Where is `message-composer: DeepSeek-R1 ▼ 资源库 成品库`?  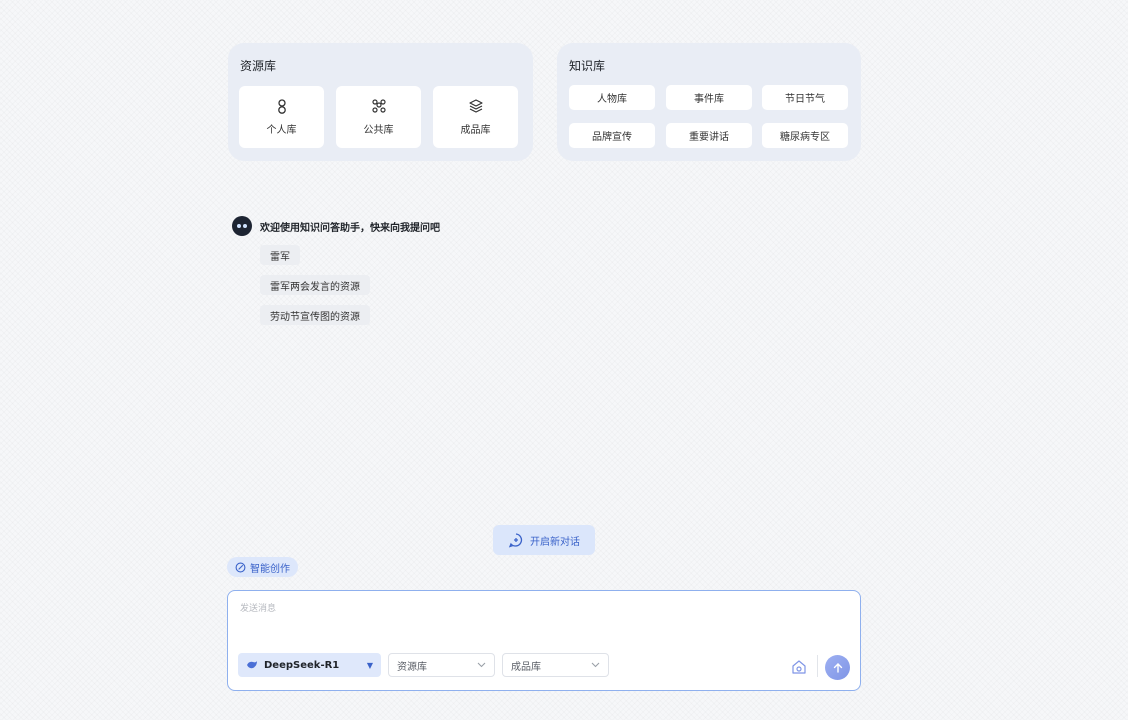 message-composer: DeepSeek-R1 ▼ 资源库 成品库 is located at coordinates (544, 640).